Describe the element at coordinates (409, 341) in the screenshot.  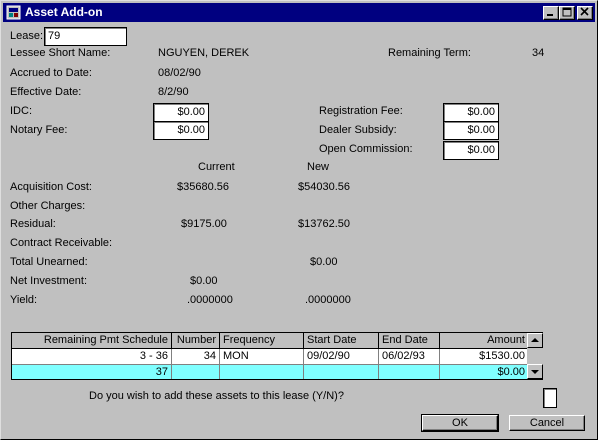
I see `header-end-date: End Date` at that location.